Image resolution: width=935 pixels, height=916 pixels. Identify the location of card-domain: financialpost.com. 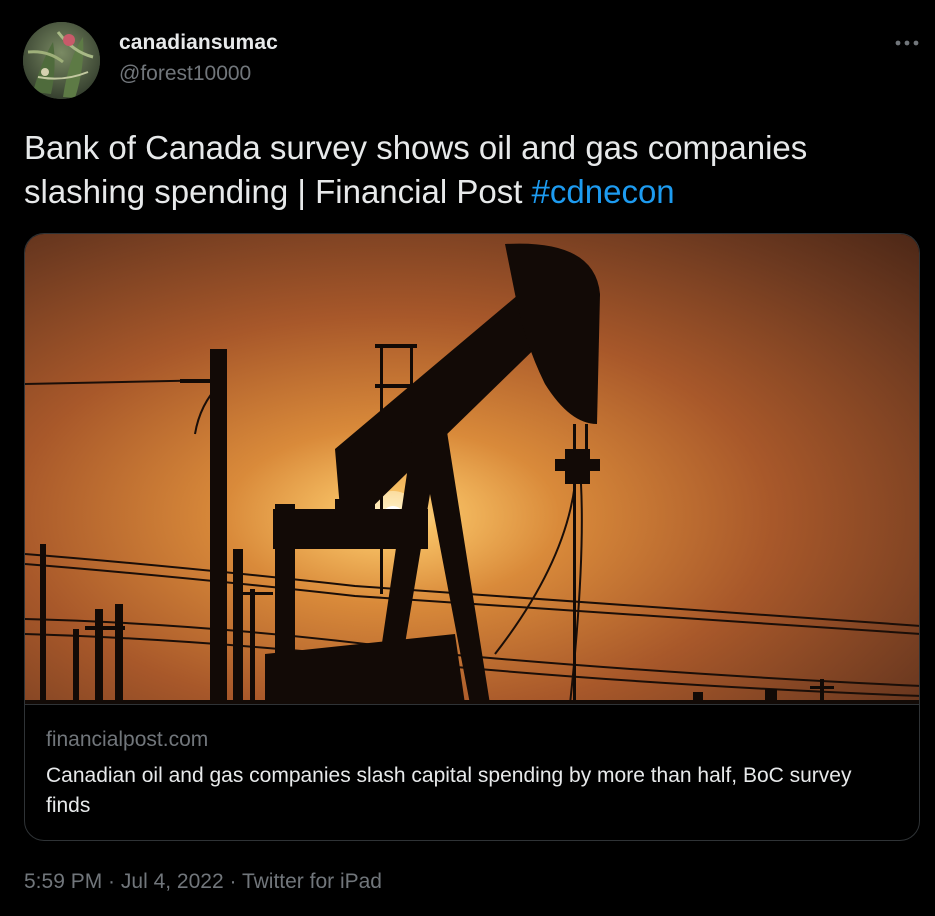
(127, 739).